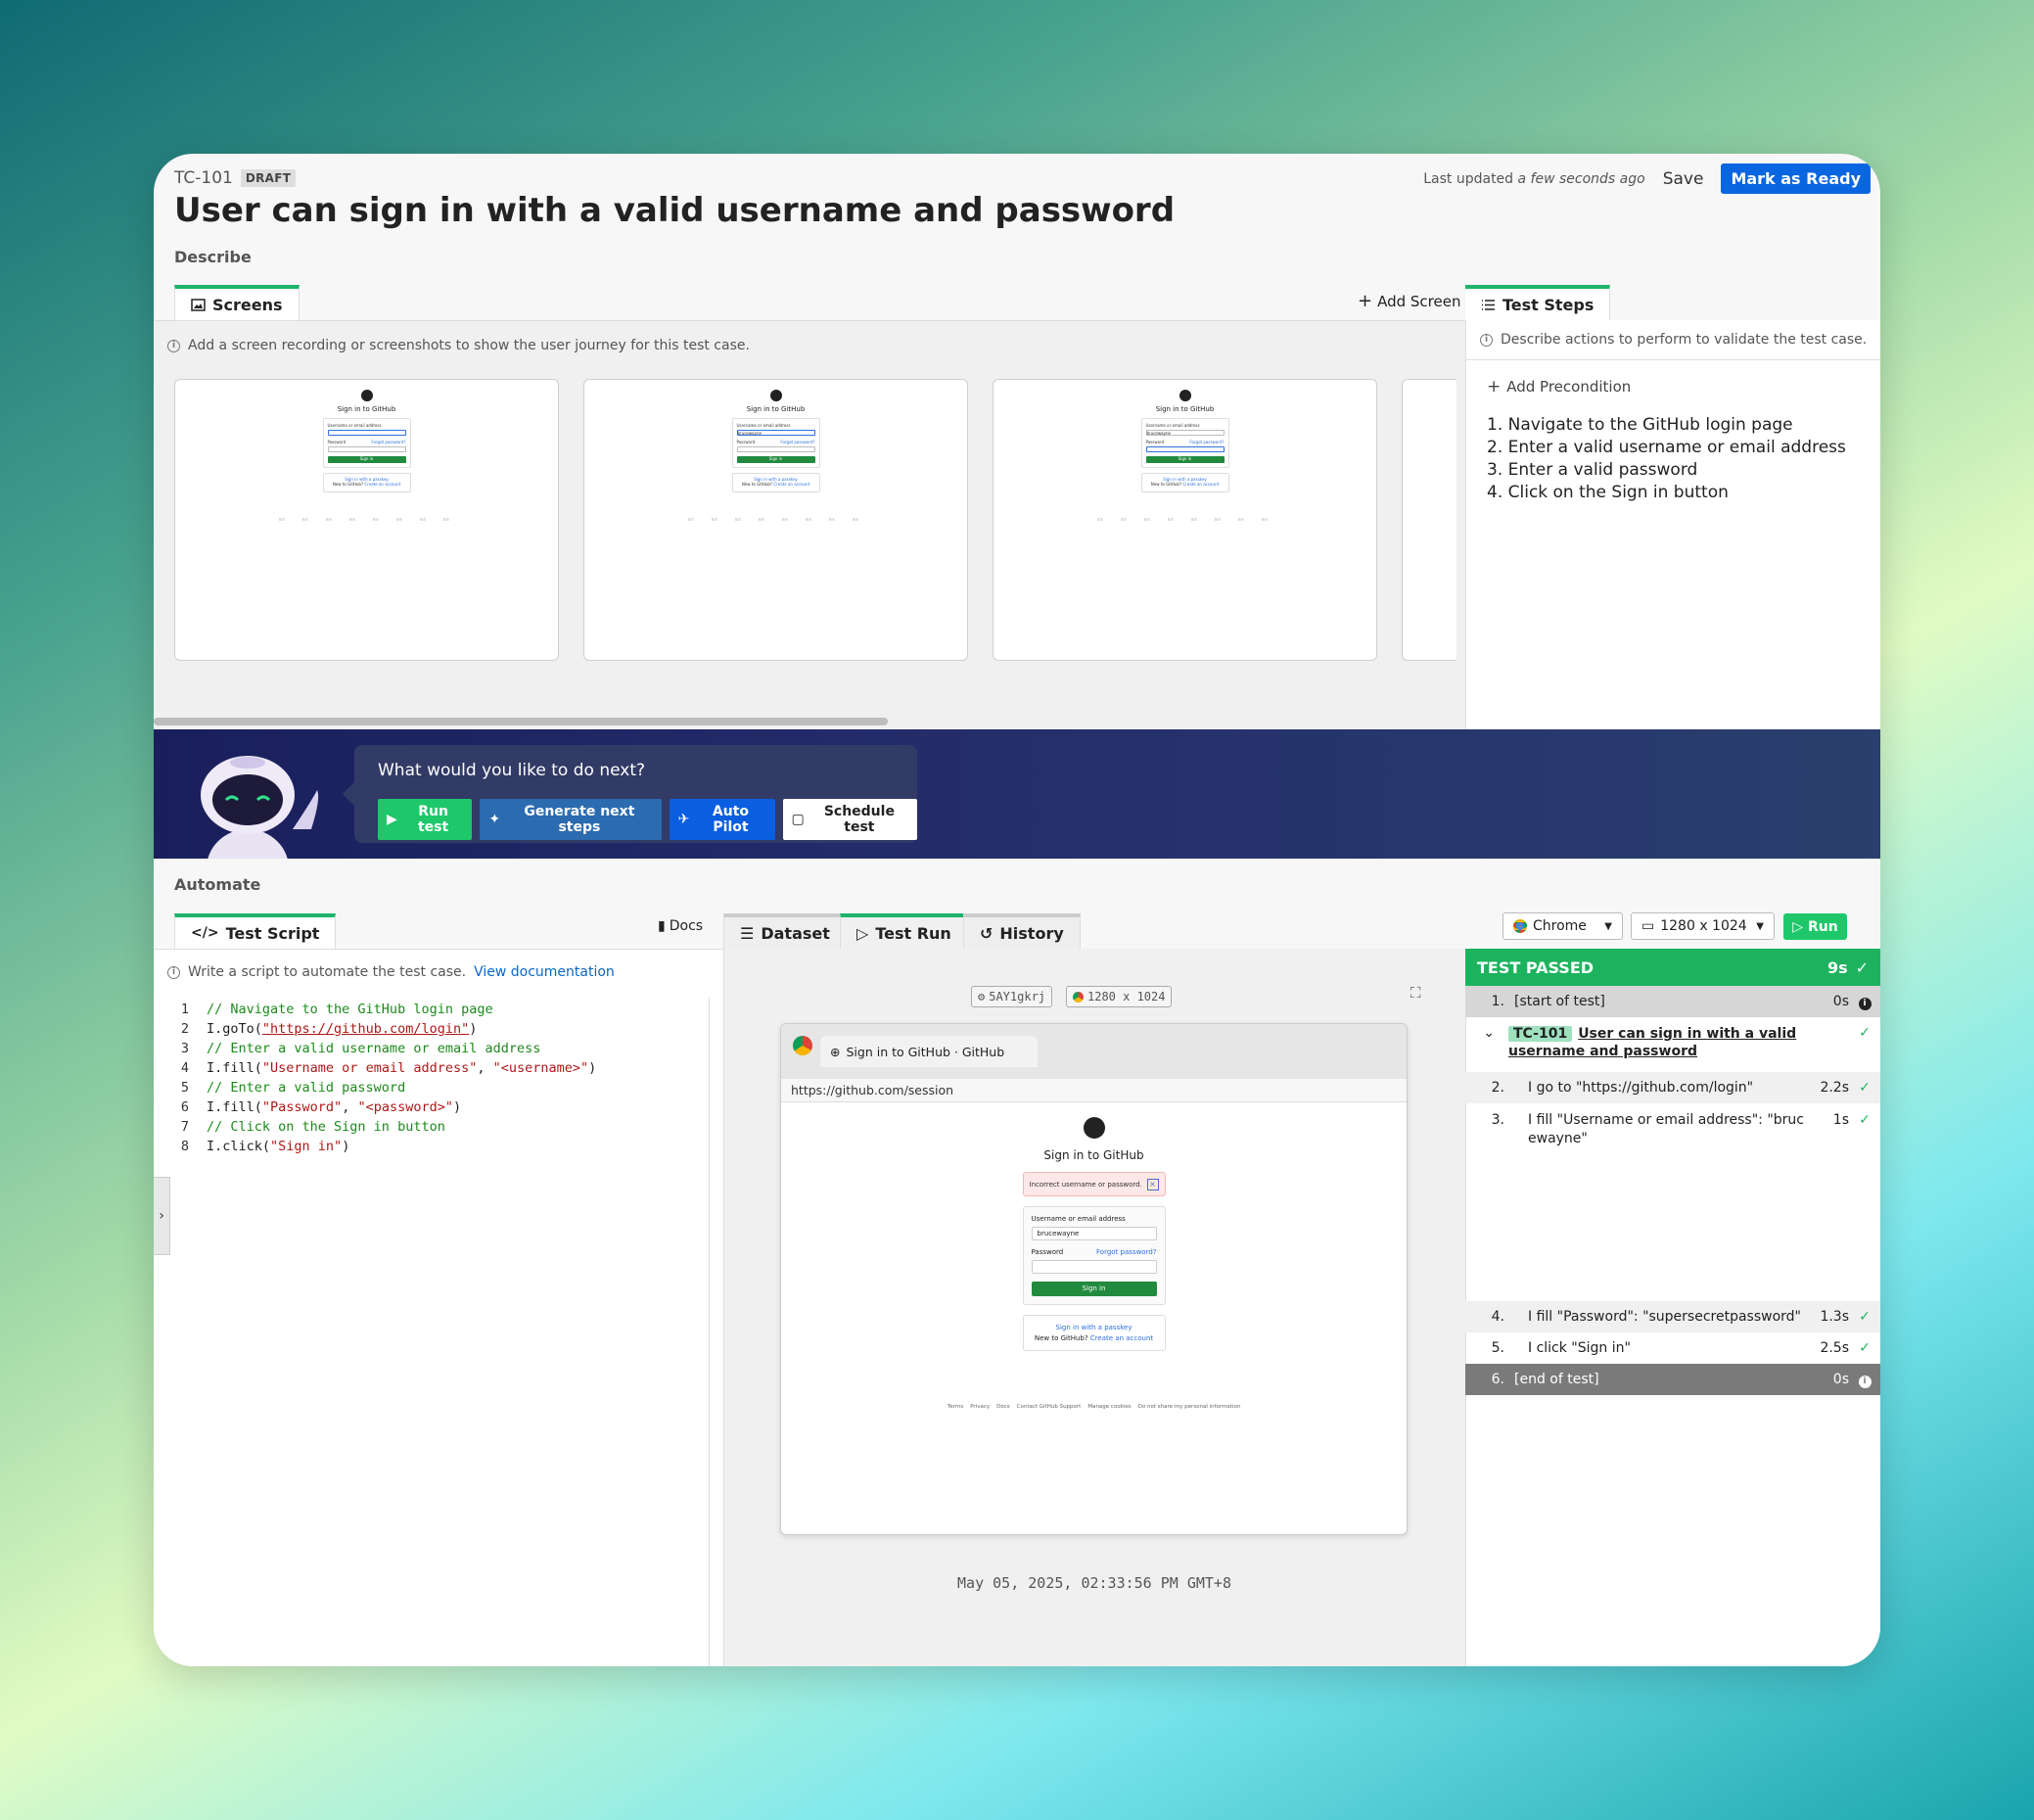 This screenshot has height=1820, width=2034. What do you see at coordinates (237, 302) in the screenshot?
I see `tab-screens: Screens` at bounding box center [237, 302].